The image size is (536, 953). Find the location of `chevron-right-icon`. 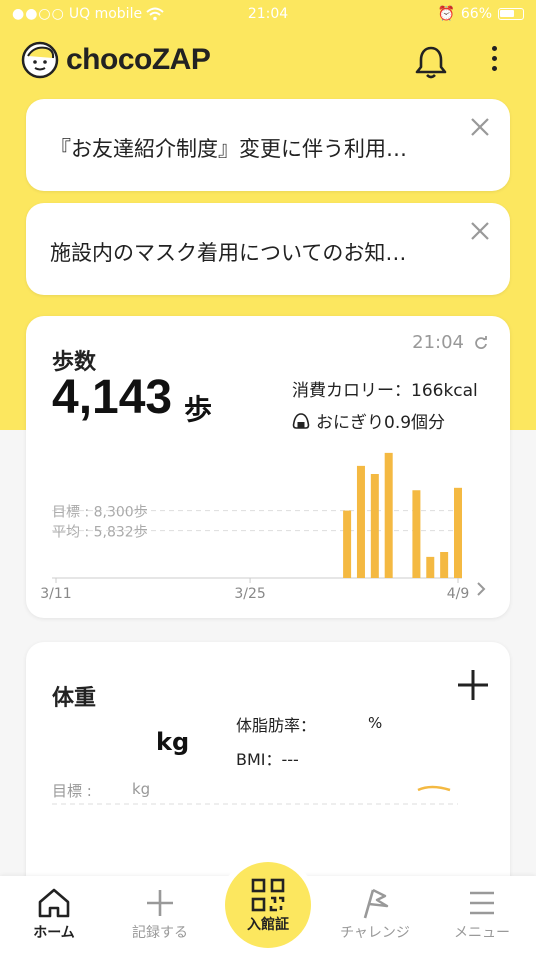

chevron-right-icon is located at coordinates (481, 589).